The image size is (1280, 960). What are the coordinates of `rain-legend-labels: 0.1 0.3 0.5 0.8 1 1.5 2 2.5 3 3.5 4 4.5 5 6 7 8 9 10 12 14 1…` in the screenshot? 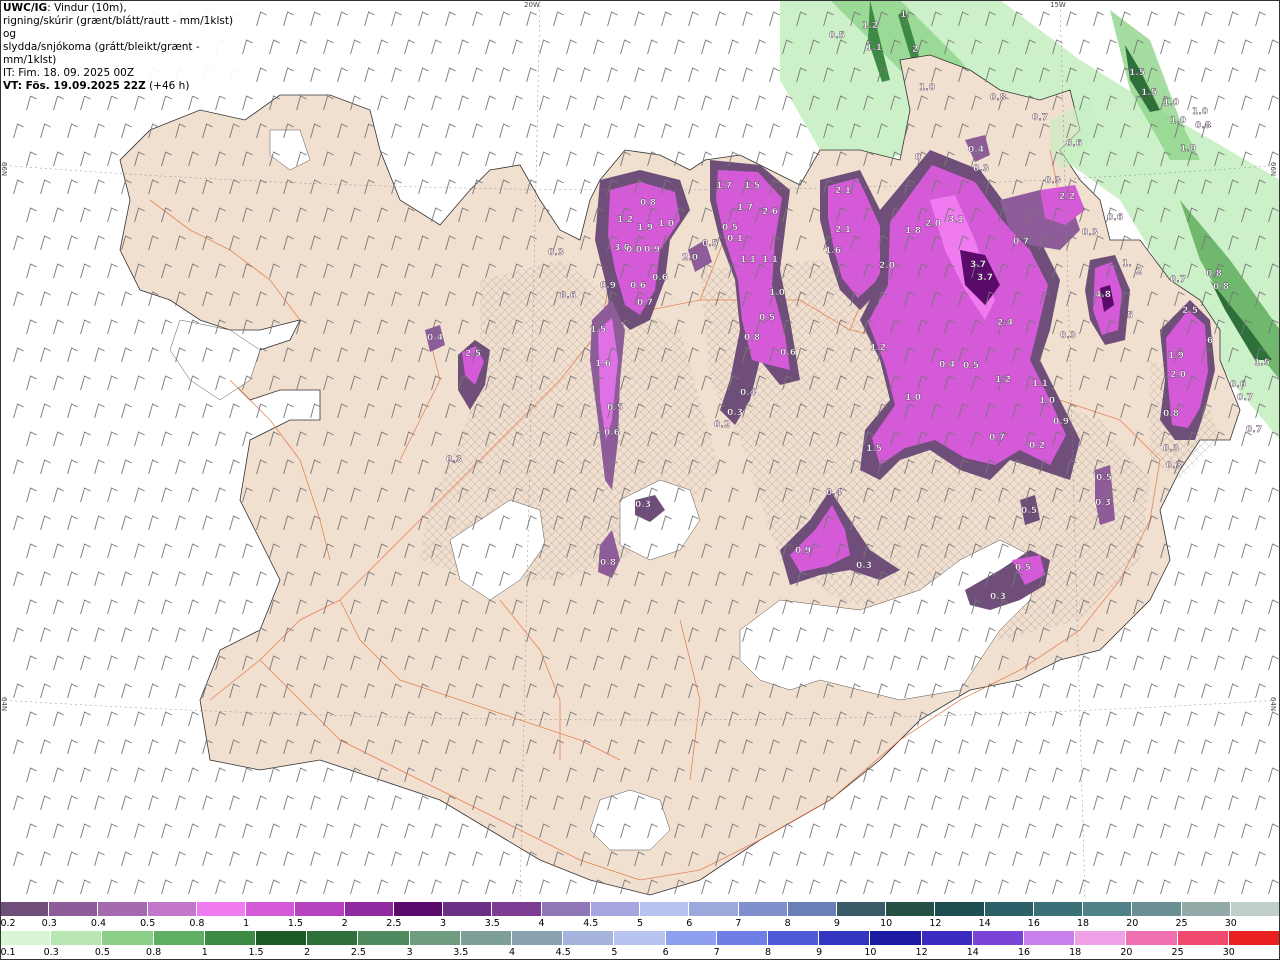 It's located at (640, 952).